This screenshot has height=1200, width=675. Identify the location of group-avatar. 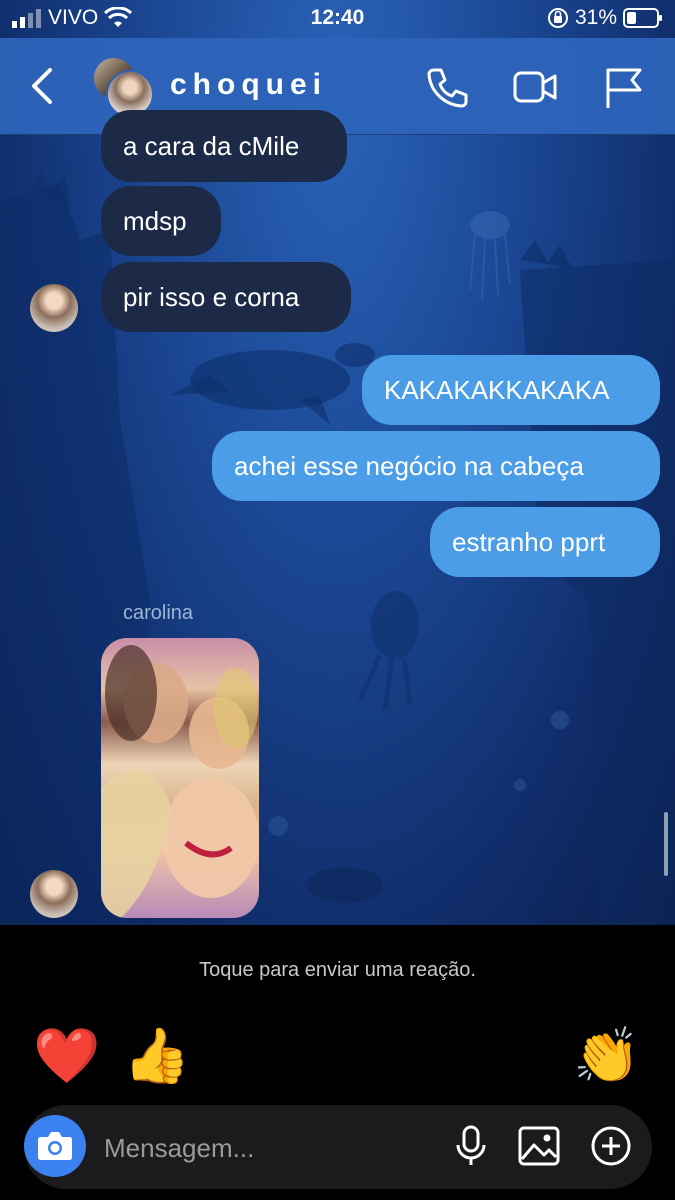
(124, 87).